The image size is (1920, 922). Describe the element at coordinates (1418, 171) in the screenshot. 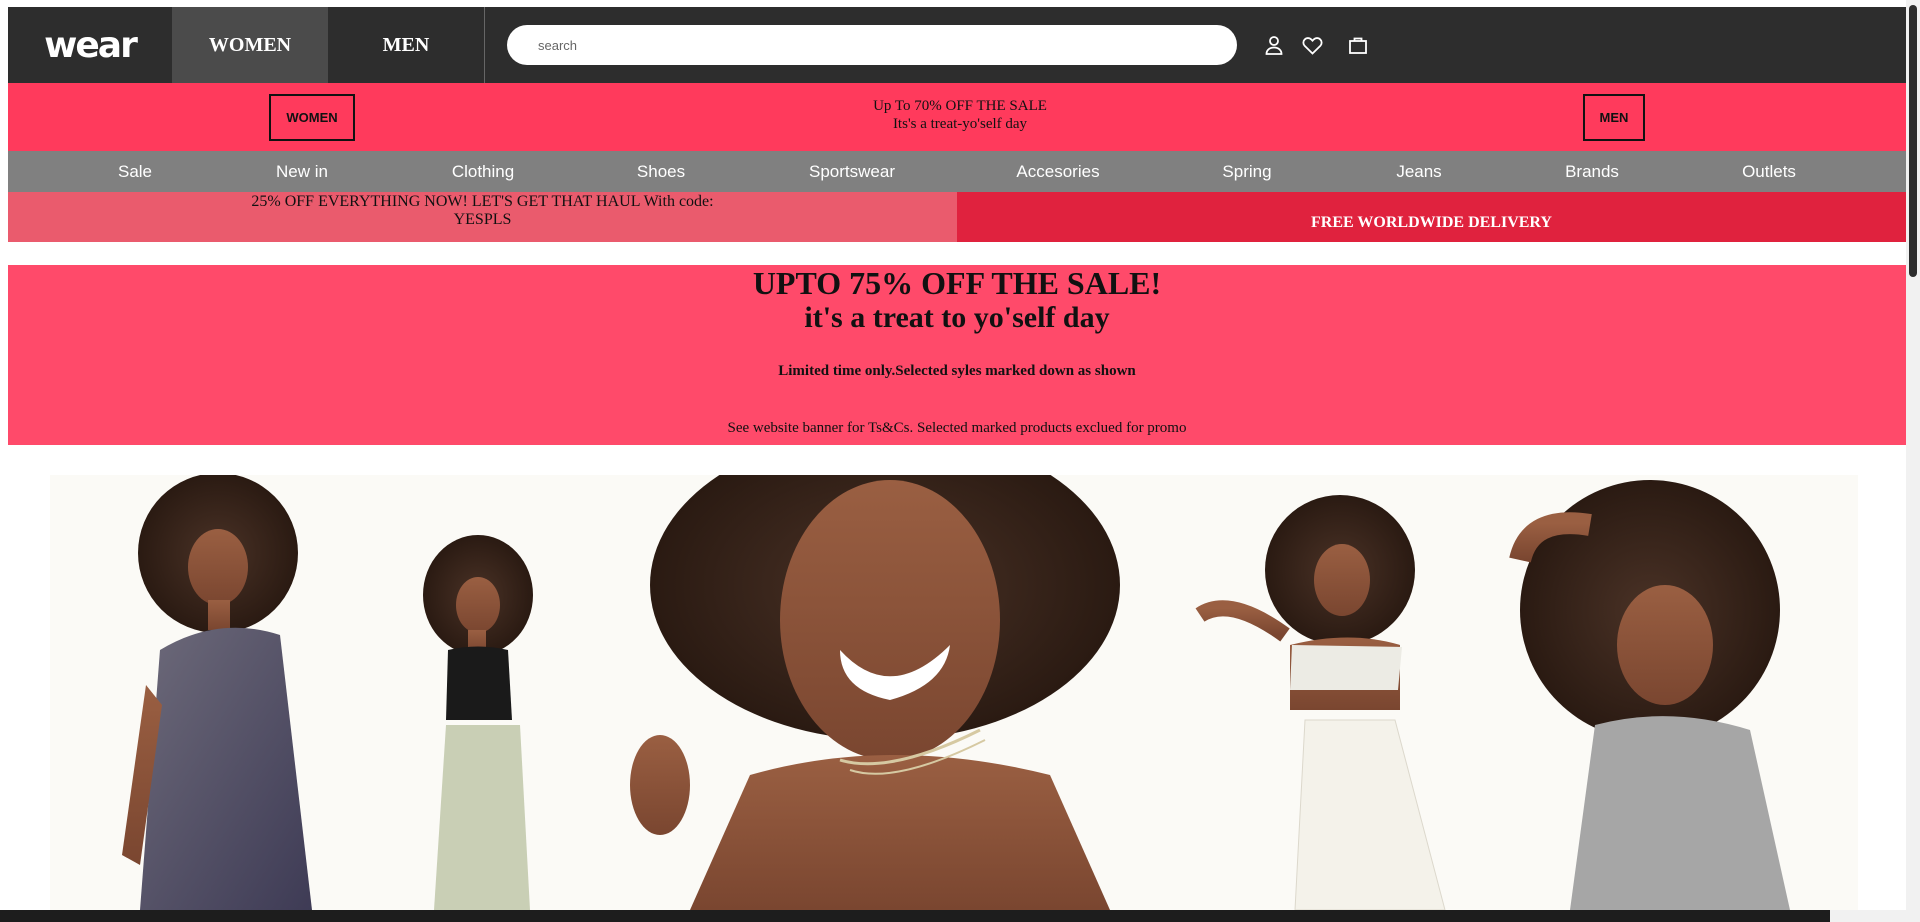

I see `nav-item-jeans: Jeans` at that location.